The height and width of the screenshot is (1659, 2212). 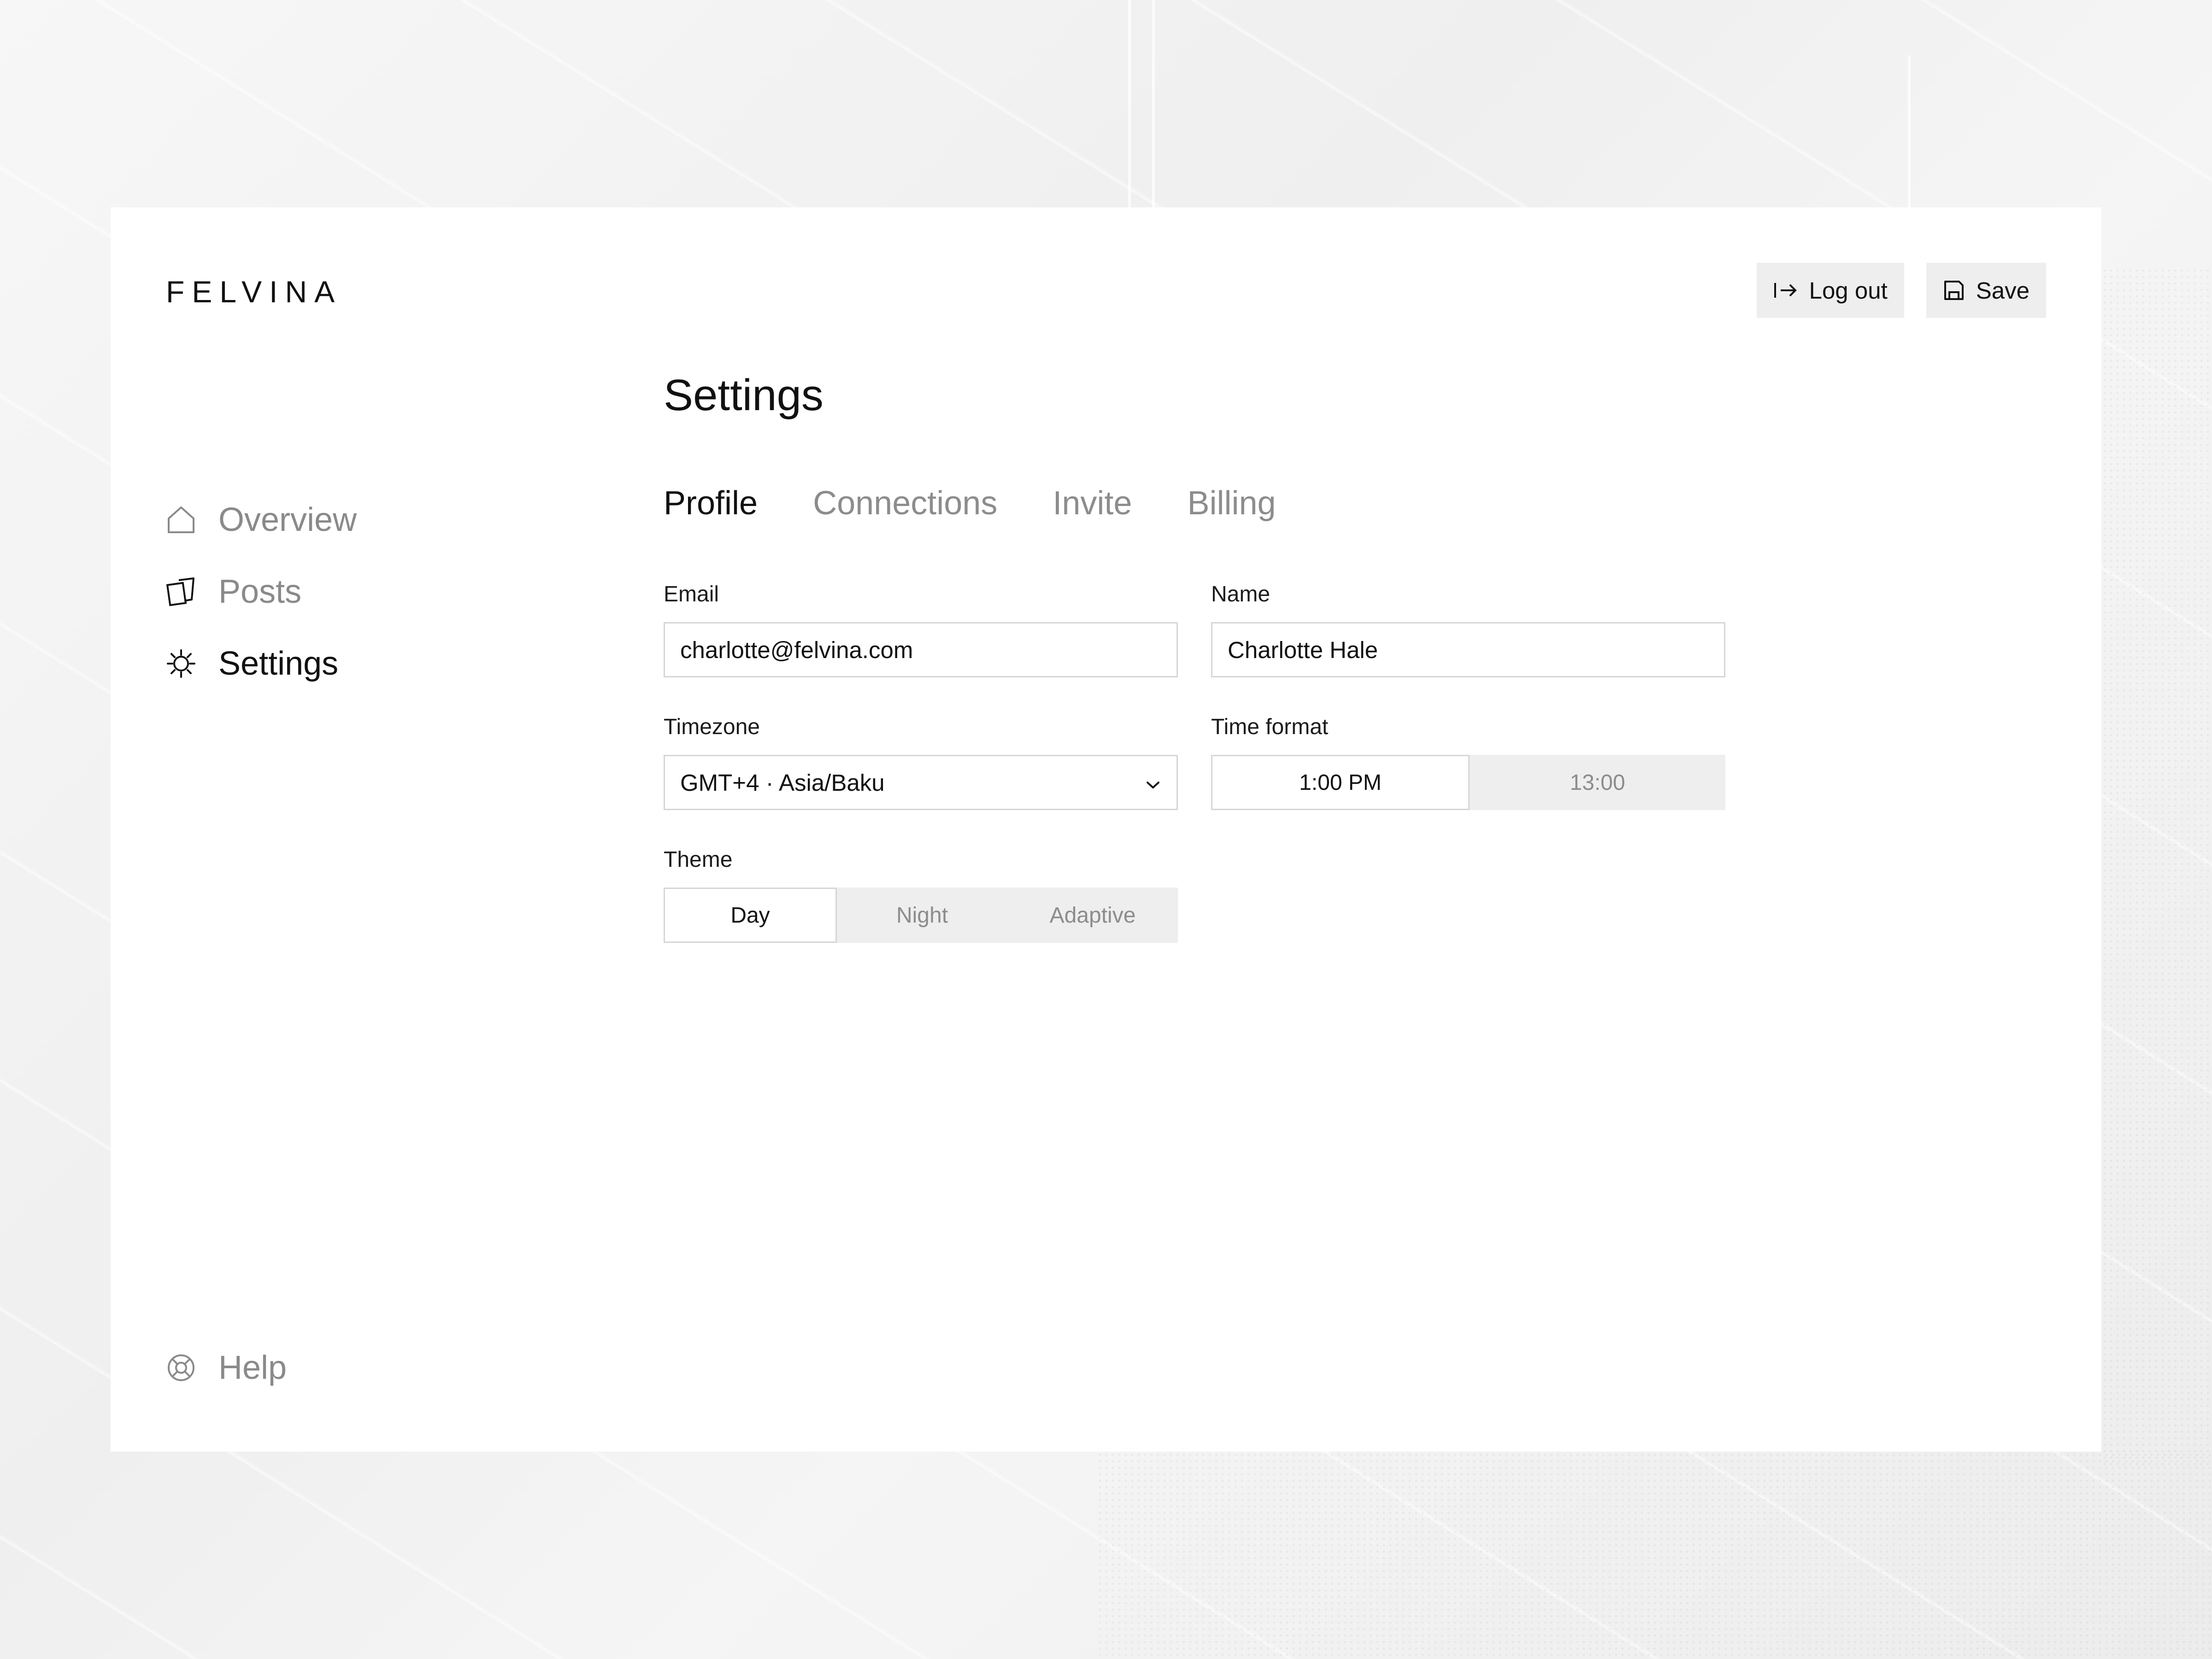 I want to click on email-label: Email, so click(x=691, y=594).